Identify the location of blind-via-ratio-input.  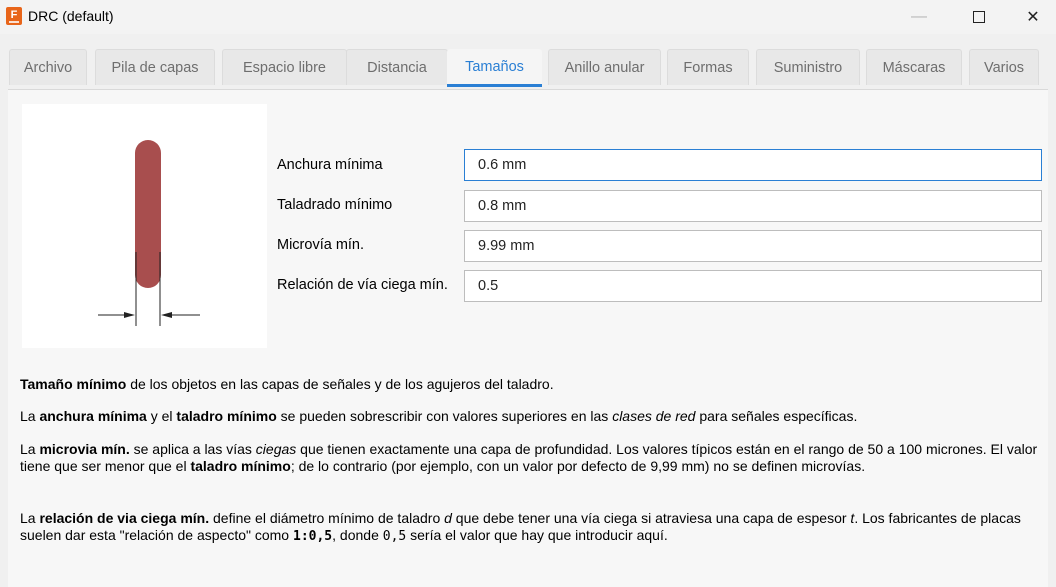
(753, 286).